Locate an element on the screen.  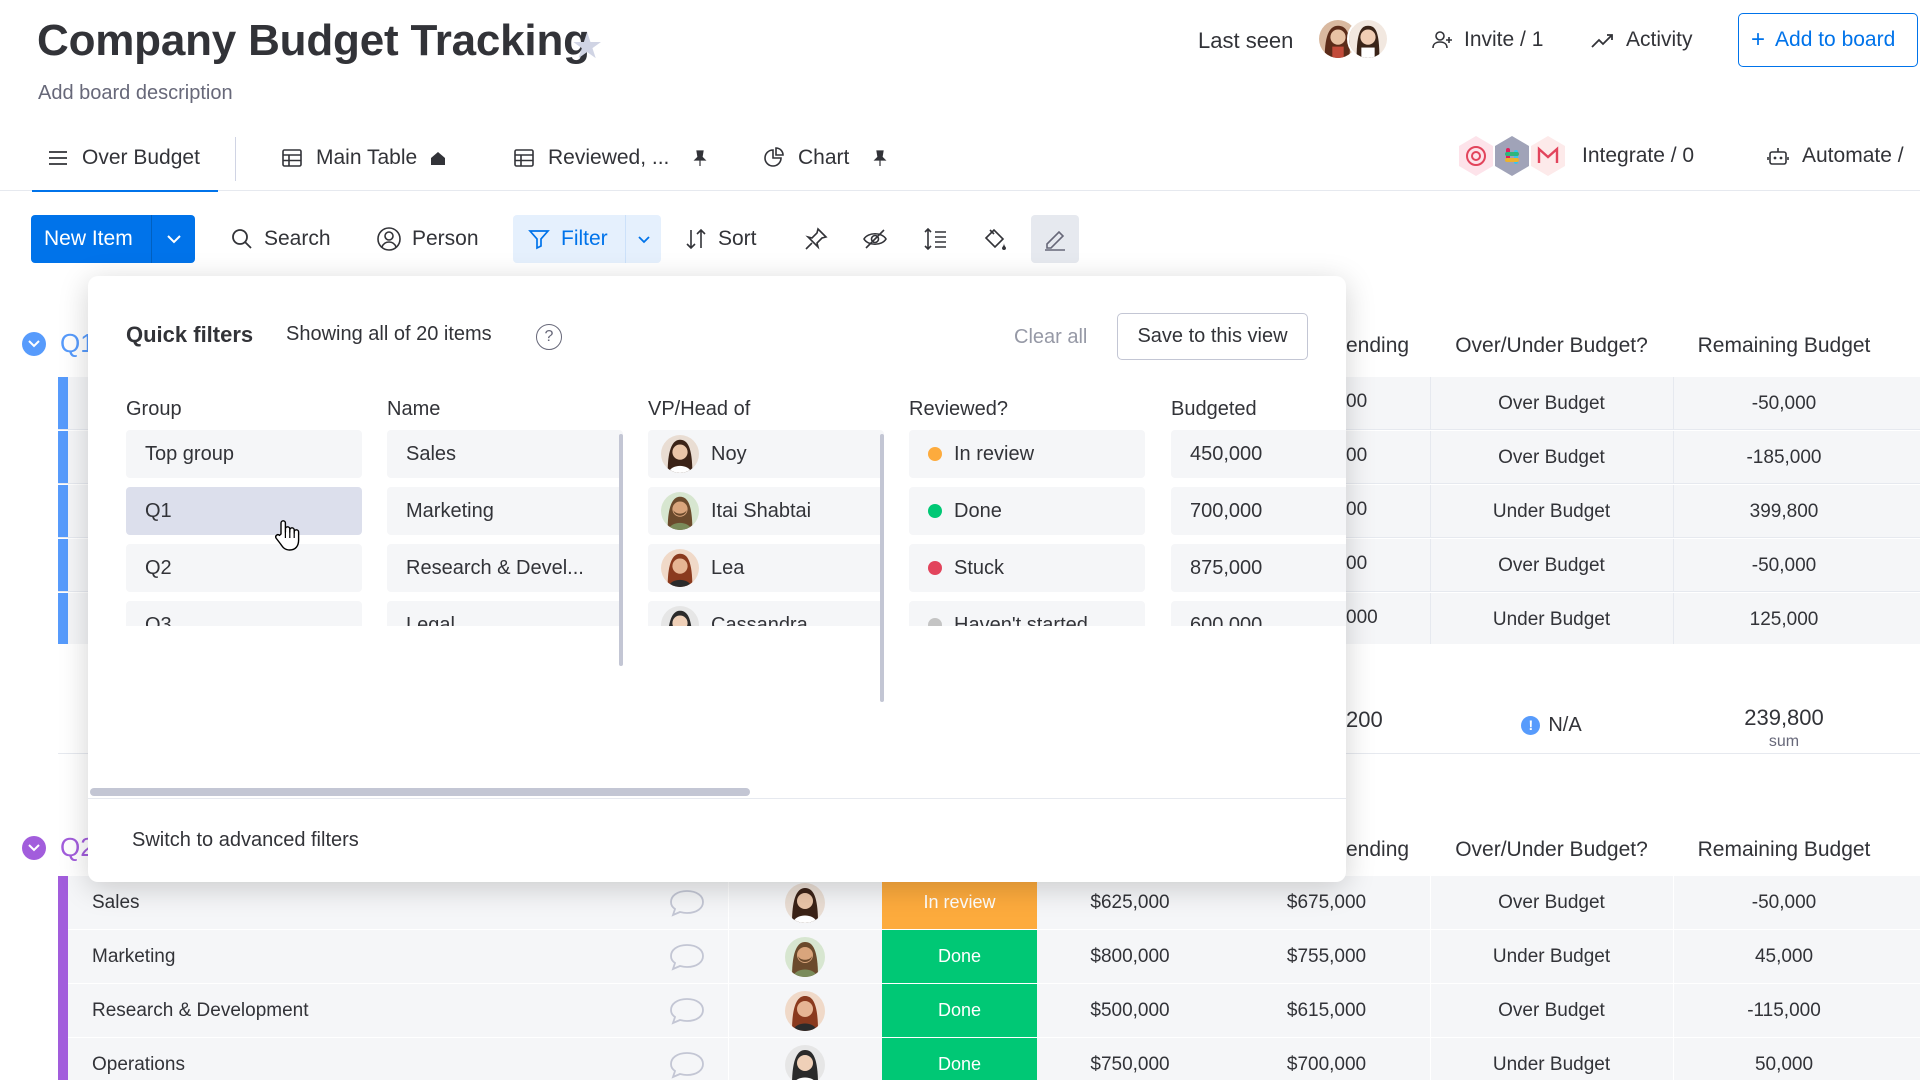
filter-option-reviewed: Stuck is located at coordinates (1027, 568).